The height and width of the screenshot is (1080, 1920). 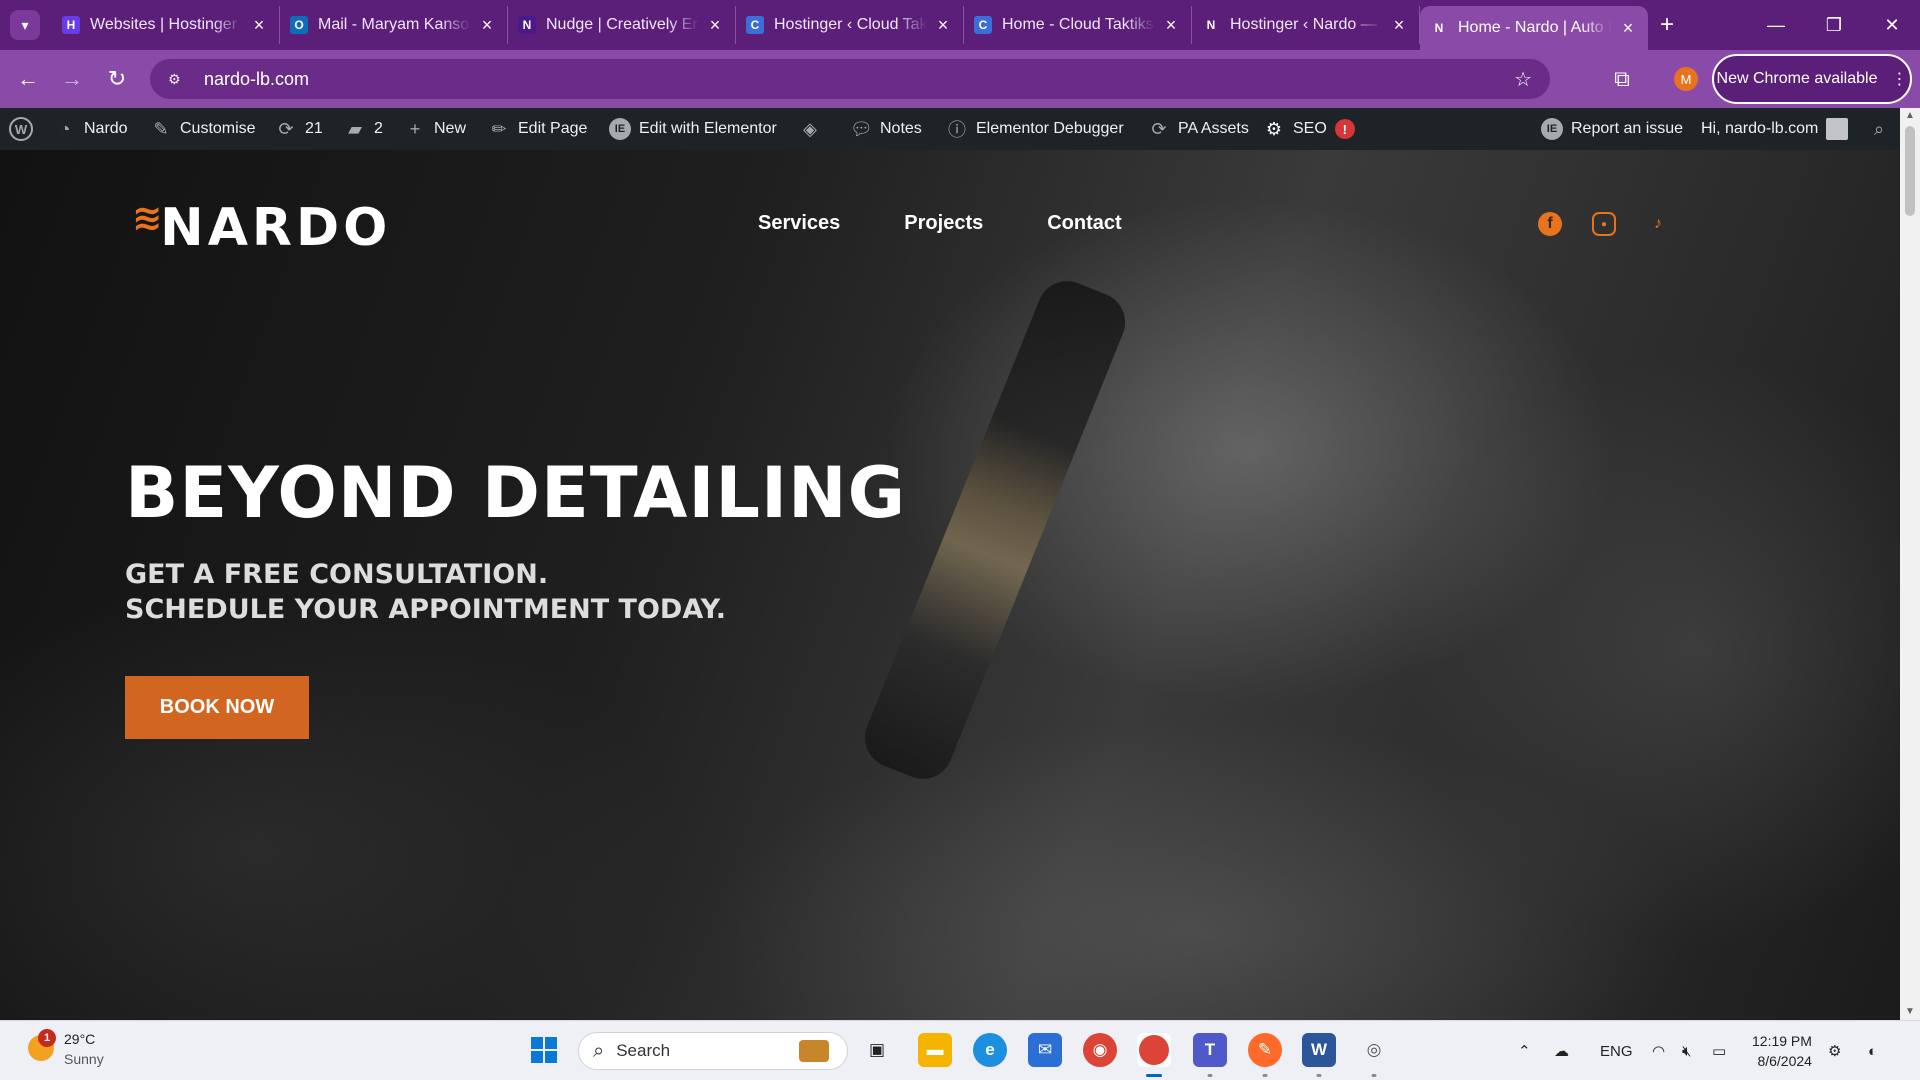 What do you see at coordinates (814, 1051) in the screenshot?
I see `briefcase-icon` at bounding box center [814, 1051].